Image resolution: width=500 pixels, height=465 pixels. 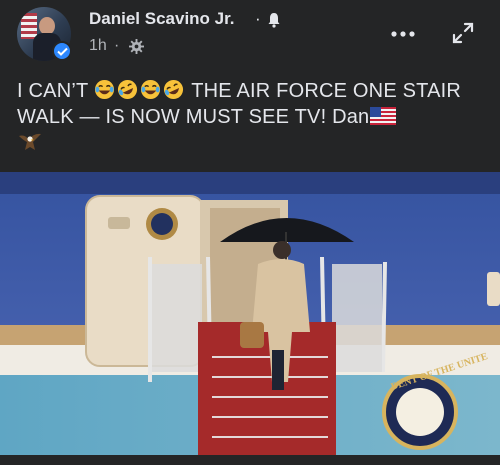 I want to click on more-options-icon, so click(x=403, y=34).